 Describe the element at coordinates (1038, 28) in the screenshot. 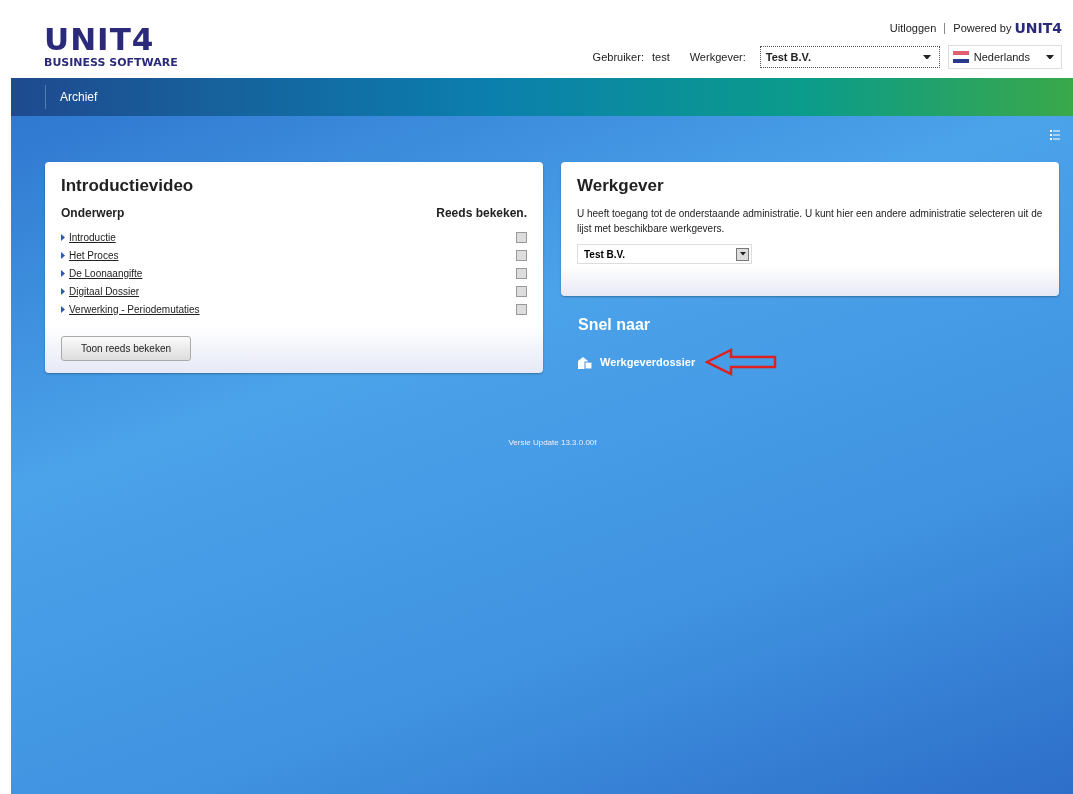

I see `powered-by-logo: UNIT4` at that location.